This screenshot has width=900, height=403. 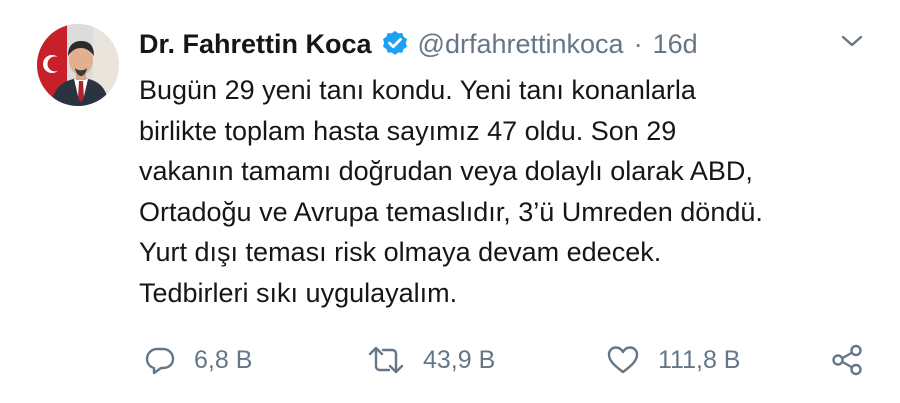 I want to click on share-button, so click(x=856, y=360).